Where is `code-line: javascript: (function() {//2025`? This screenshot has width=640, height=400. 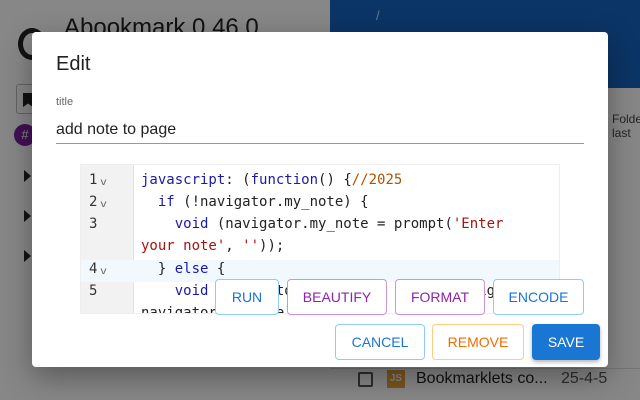 code-line: javascript: (function() {//2025 is located at coordinates (272, 180).